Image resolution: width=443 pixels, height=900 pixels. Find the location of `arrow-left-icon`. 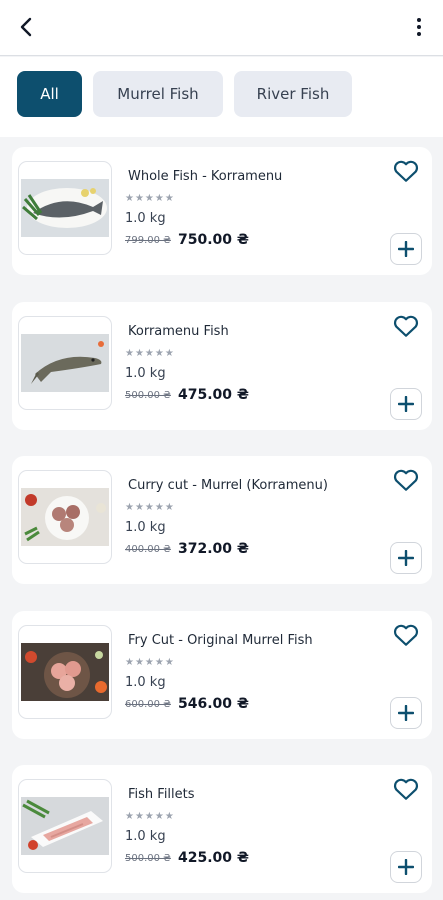

arrow-left-icon is located at coordinates (26, 27).